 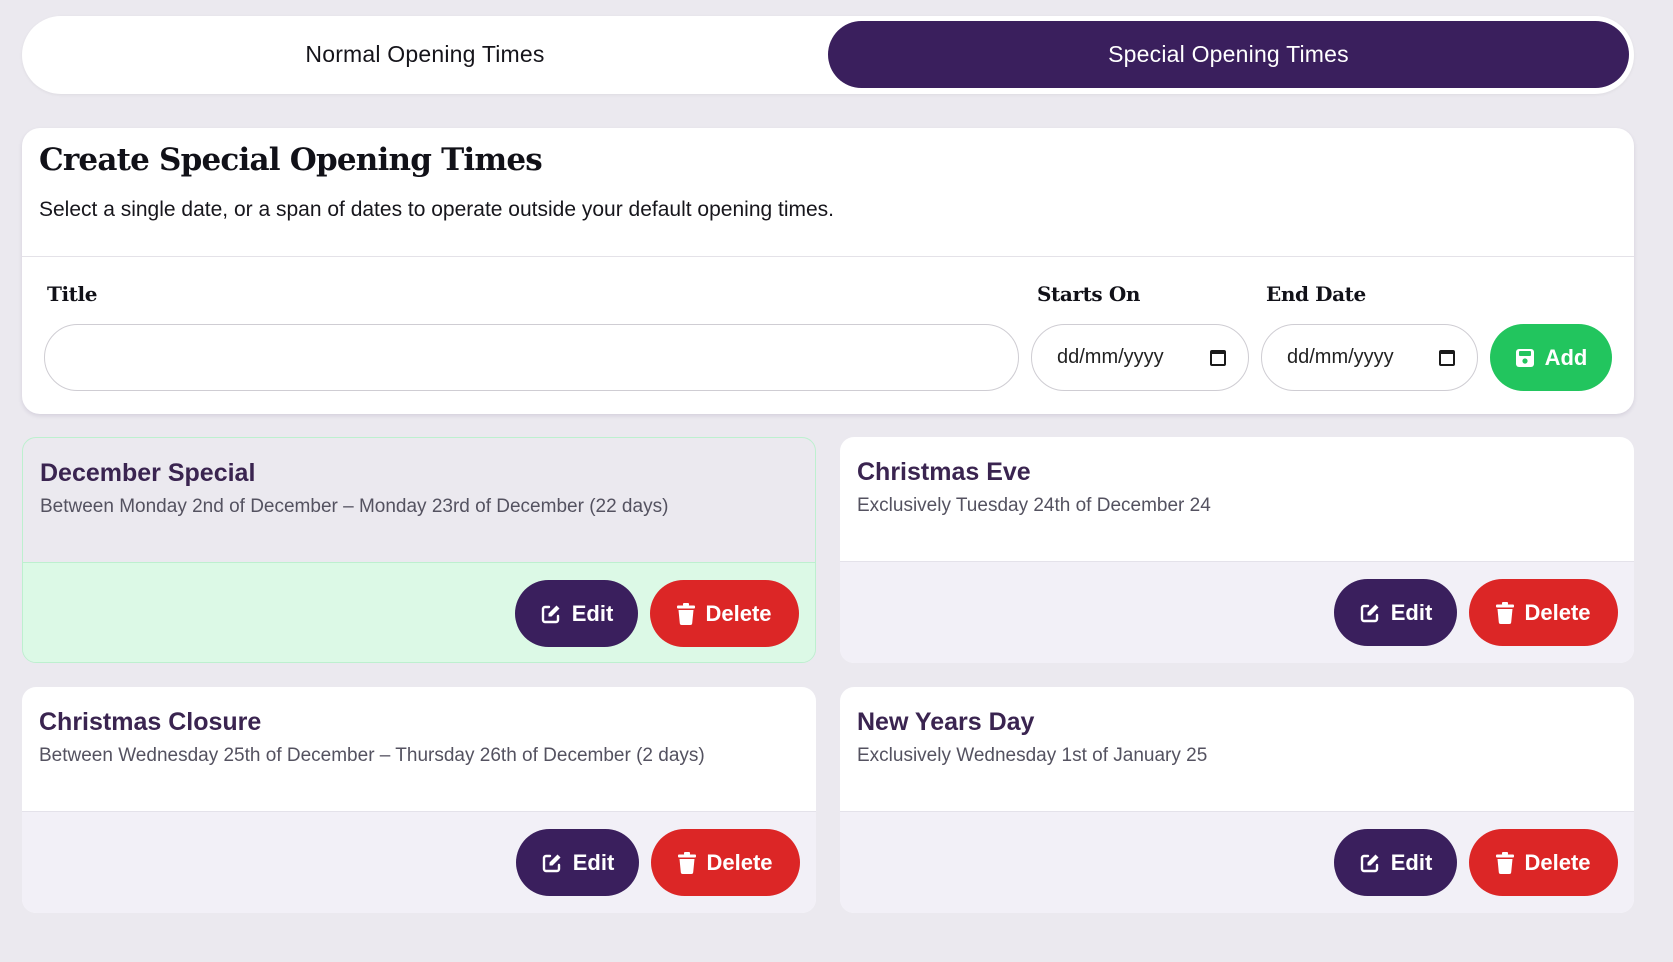 What do you see at coordinates (1034, 505) in the screenshot?
I see `card-date-range: Exclusively Tuesday 24th of December 24` at bounding box center [1034, 505].